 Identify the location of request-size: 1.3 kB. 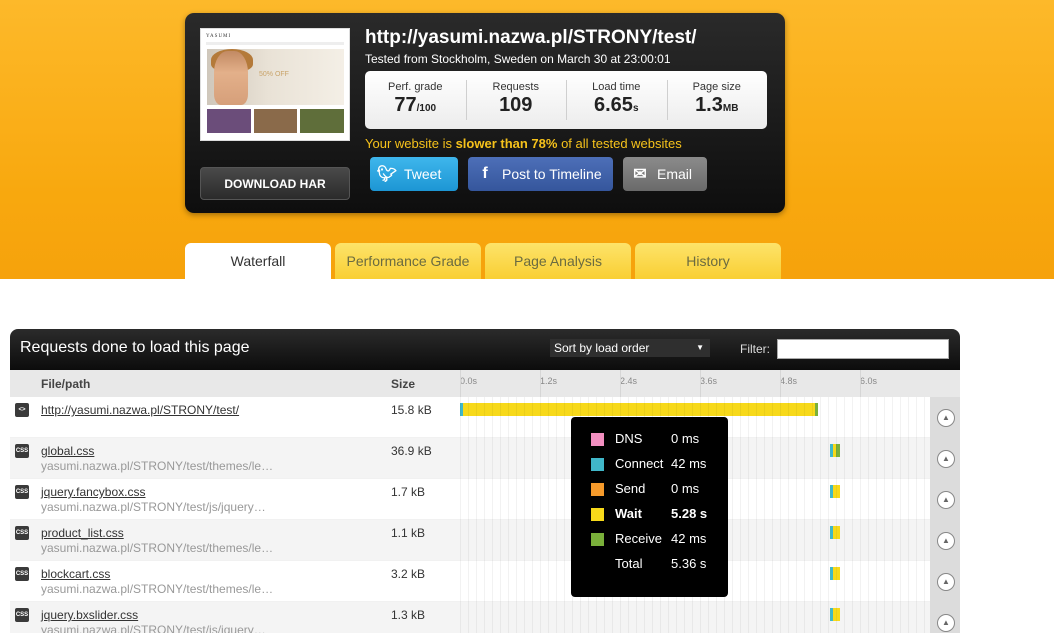
(408, 615).